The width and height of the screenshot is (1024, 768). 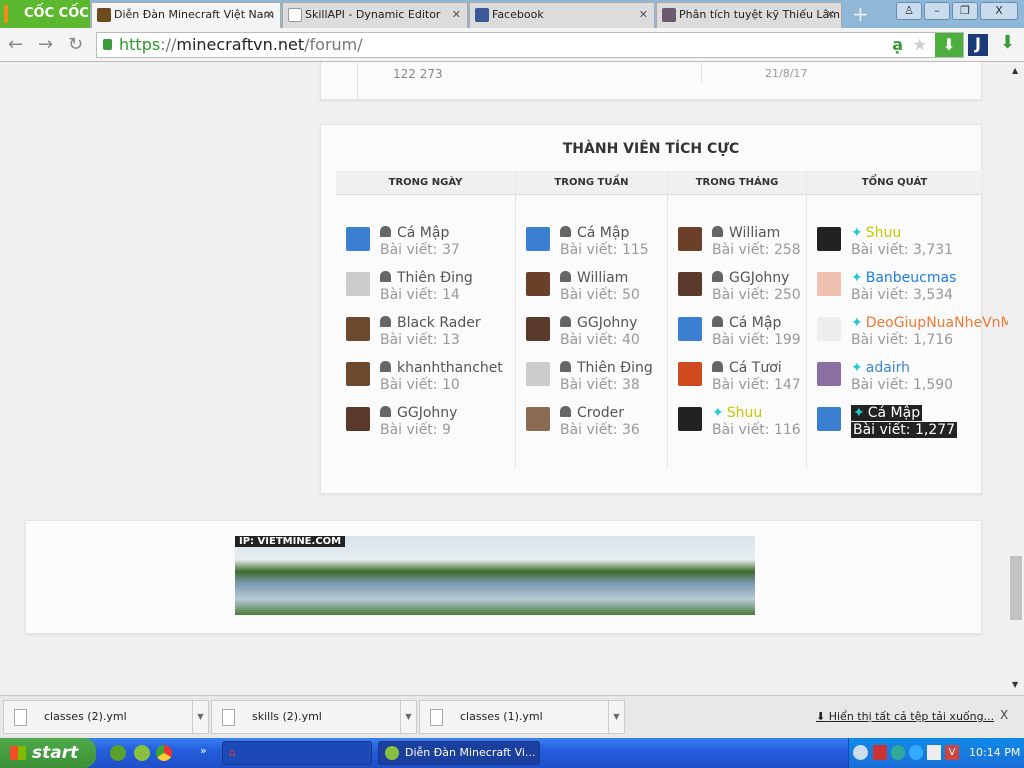 What do you see at coordinates (203, 750) in the screenshot?
I see `more-quicklaunch-icon: »` at bounding box center [203, 750].